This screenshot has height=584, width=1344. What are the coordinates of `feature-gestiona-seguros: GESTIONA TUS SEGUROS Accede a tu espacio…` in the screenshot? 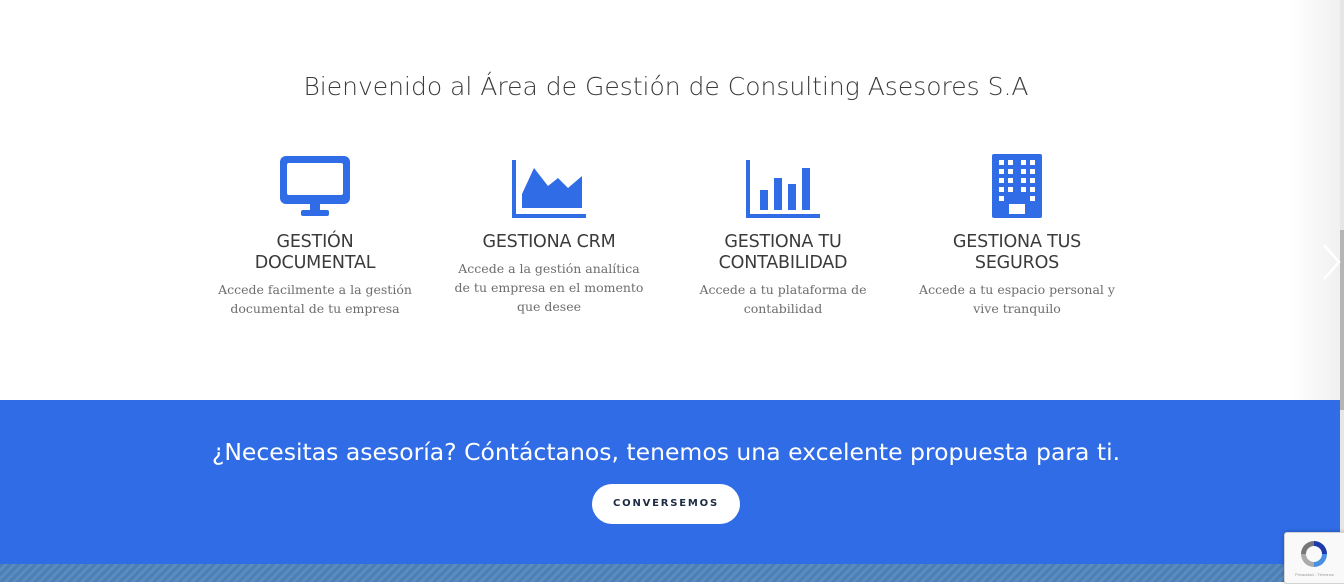 It's located at (1017, 234).